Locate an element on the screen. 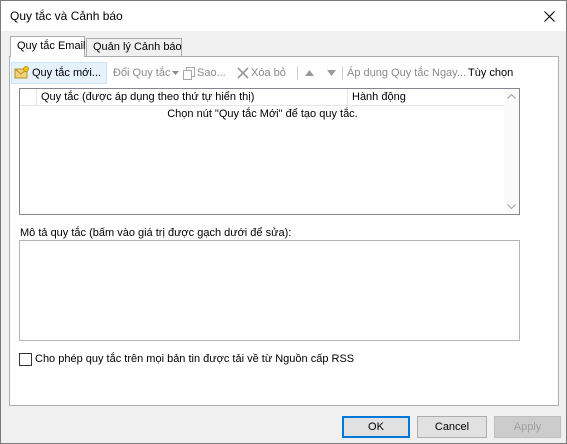 This screenshot has height=444, width=567. delete-rule-label: Xóa bỏ is located at coordinates (268, 73).